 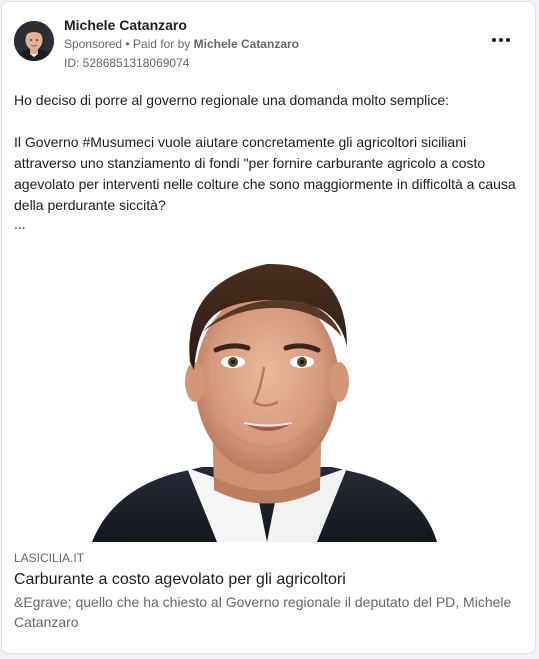 What do you see at coordinates (246, 44) in the screenshot?
I see `paid-for-name: Michele Catanzaro` at bounding box center [246, 44].